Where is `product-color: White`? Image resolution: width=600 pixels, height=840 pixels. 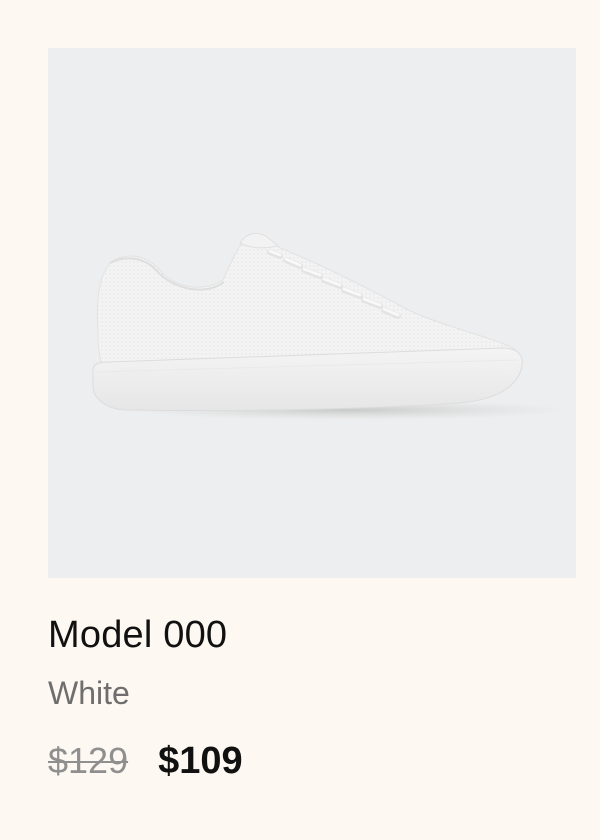 product-color: White is located at coordinates (89, 693).